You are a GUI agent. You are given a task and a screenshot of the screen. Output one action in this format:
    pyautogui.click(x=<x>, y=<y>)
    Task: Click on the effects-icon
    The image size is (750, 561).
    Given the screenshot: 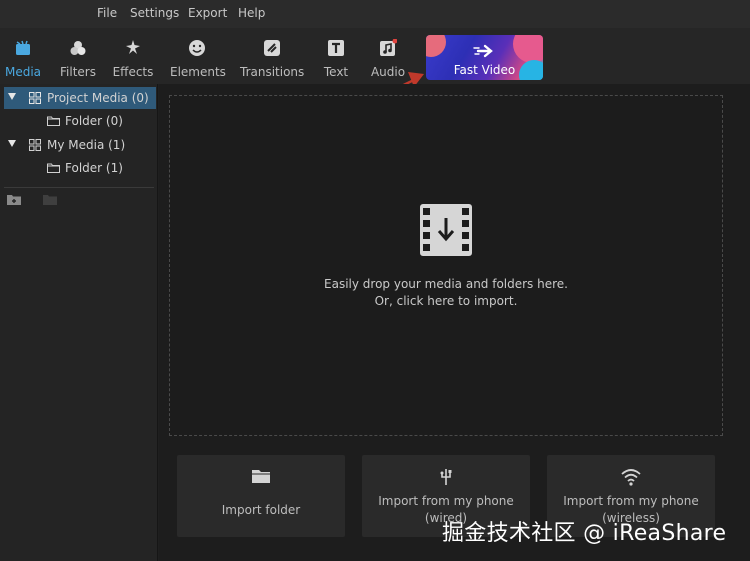 What is the action you would take?
    pyautogui.click(x=133, y=47)
    